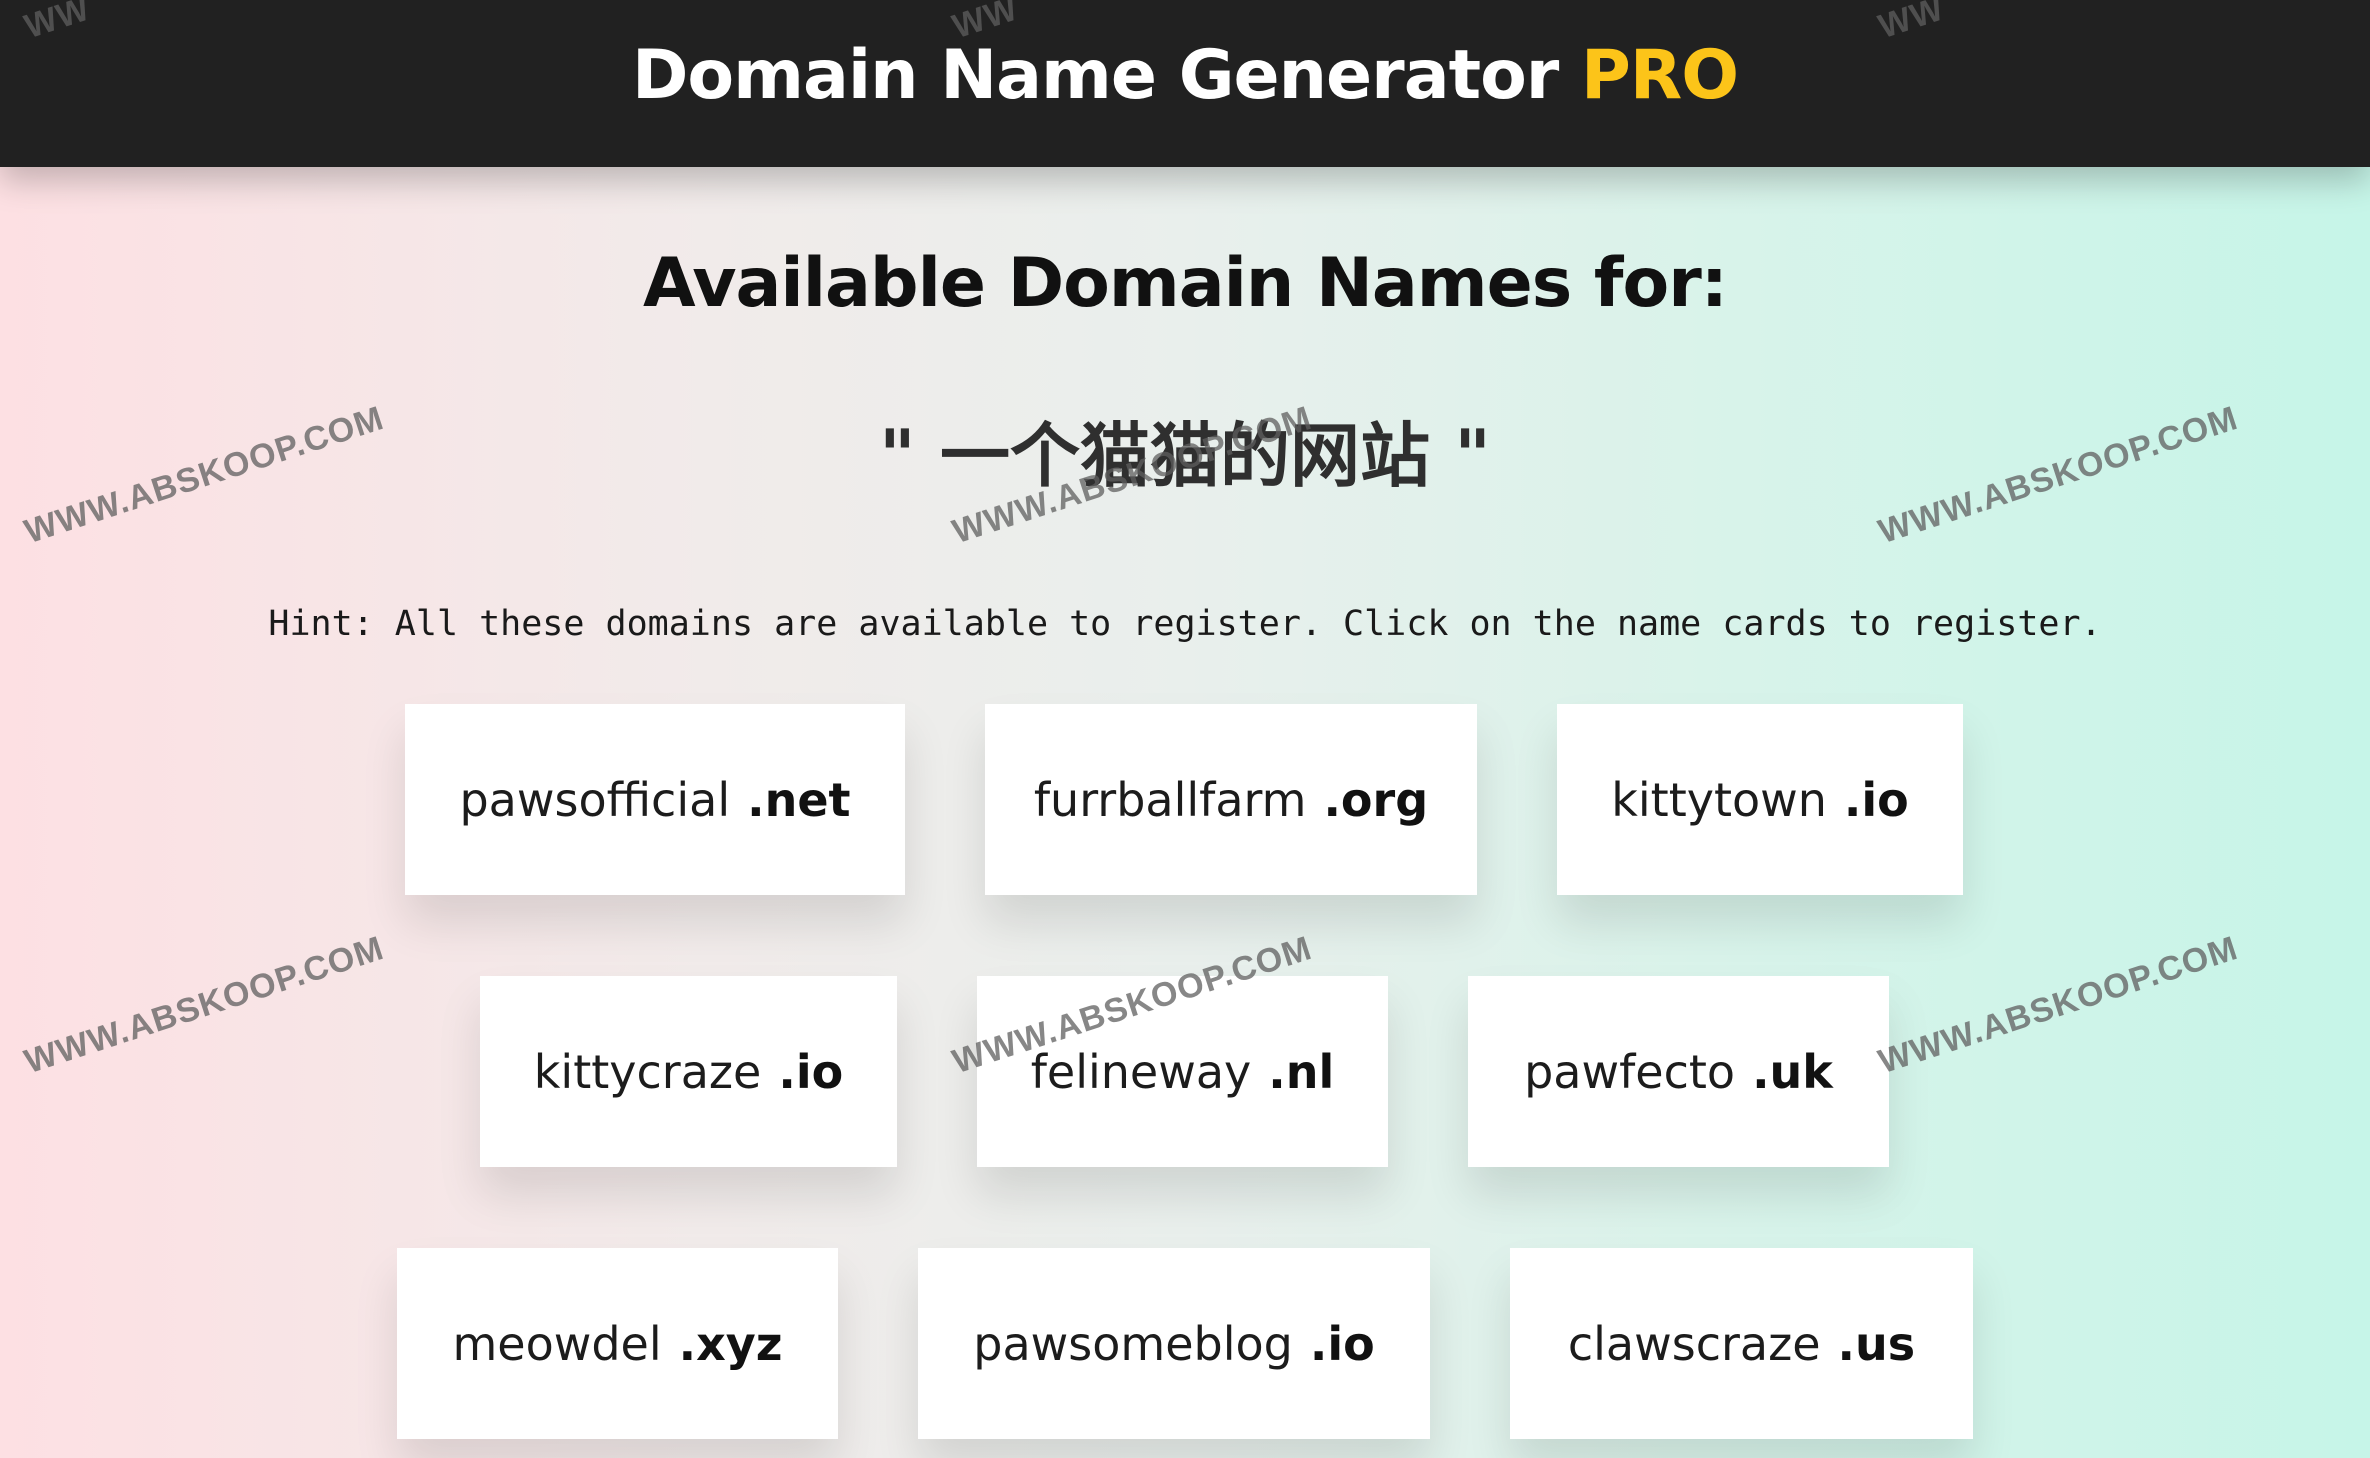 This screenshot has height=1458, width=2370. I want to click on domain-name: kittytown, so click(1719, 799).